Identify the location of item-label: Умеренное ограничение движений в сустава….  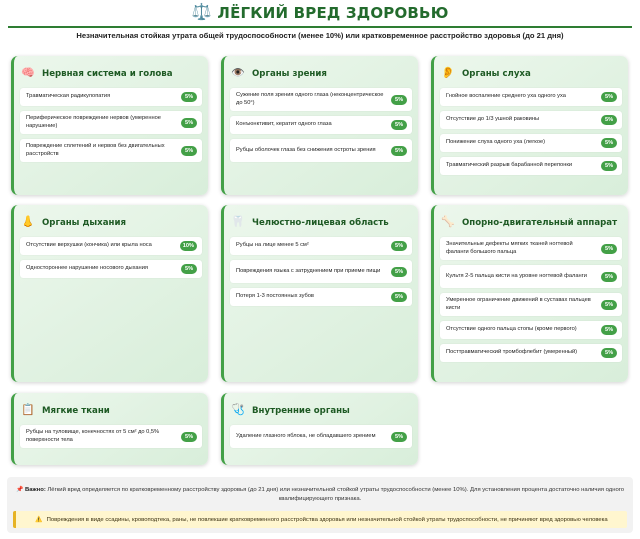
(518, 303).